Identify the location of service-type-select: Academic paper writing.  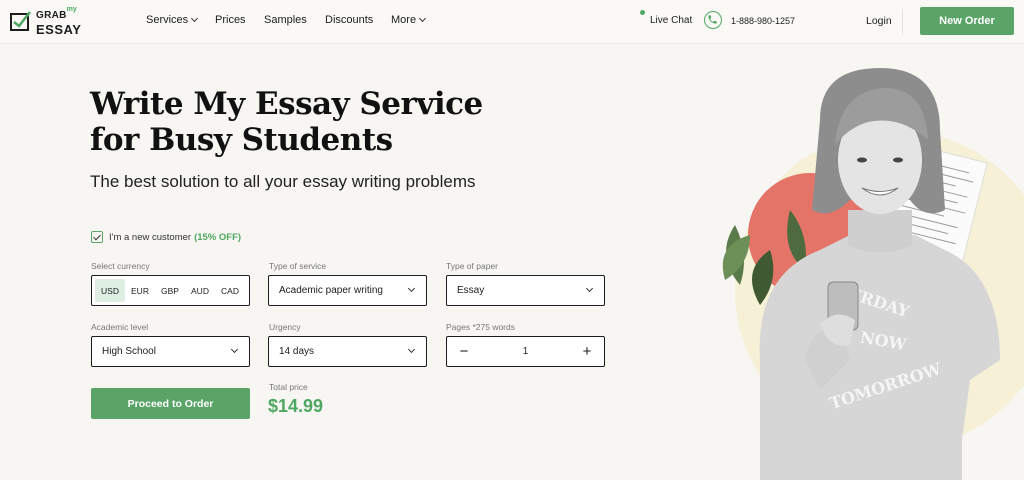
(347, 290).